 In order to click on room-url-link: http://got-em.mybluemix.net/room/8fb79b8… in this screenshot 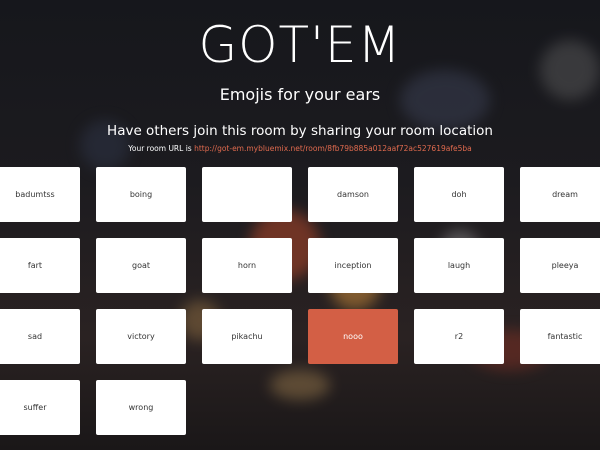, I will do `click(333, 148)`.